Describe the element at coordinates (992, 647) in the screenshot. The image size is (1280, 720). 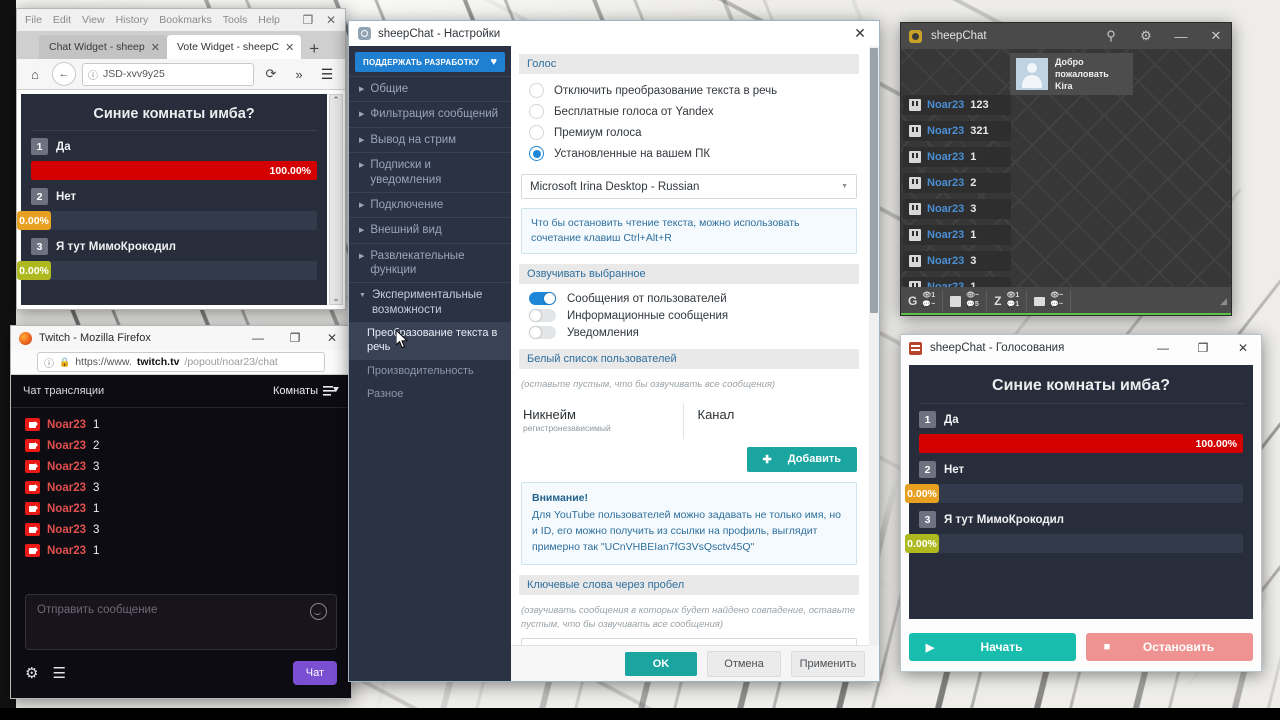
I see `start-poll-button: ▶ Начать` at that location.